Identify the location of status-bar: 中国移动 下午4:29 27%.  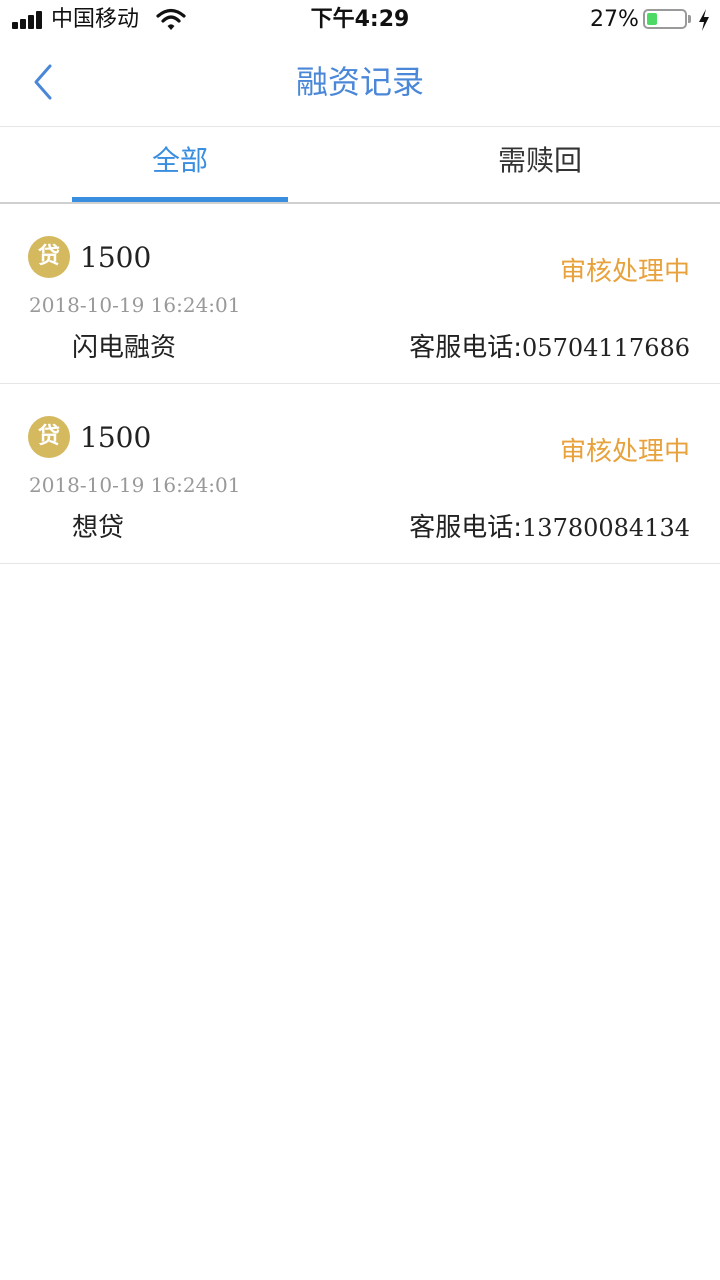
(360, 20).